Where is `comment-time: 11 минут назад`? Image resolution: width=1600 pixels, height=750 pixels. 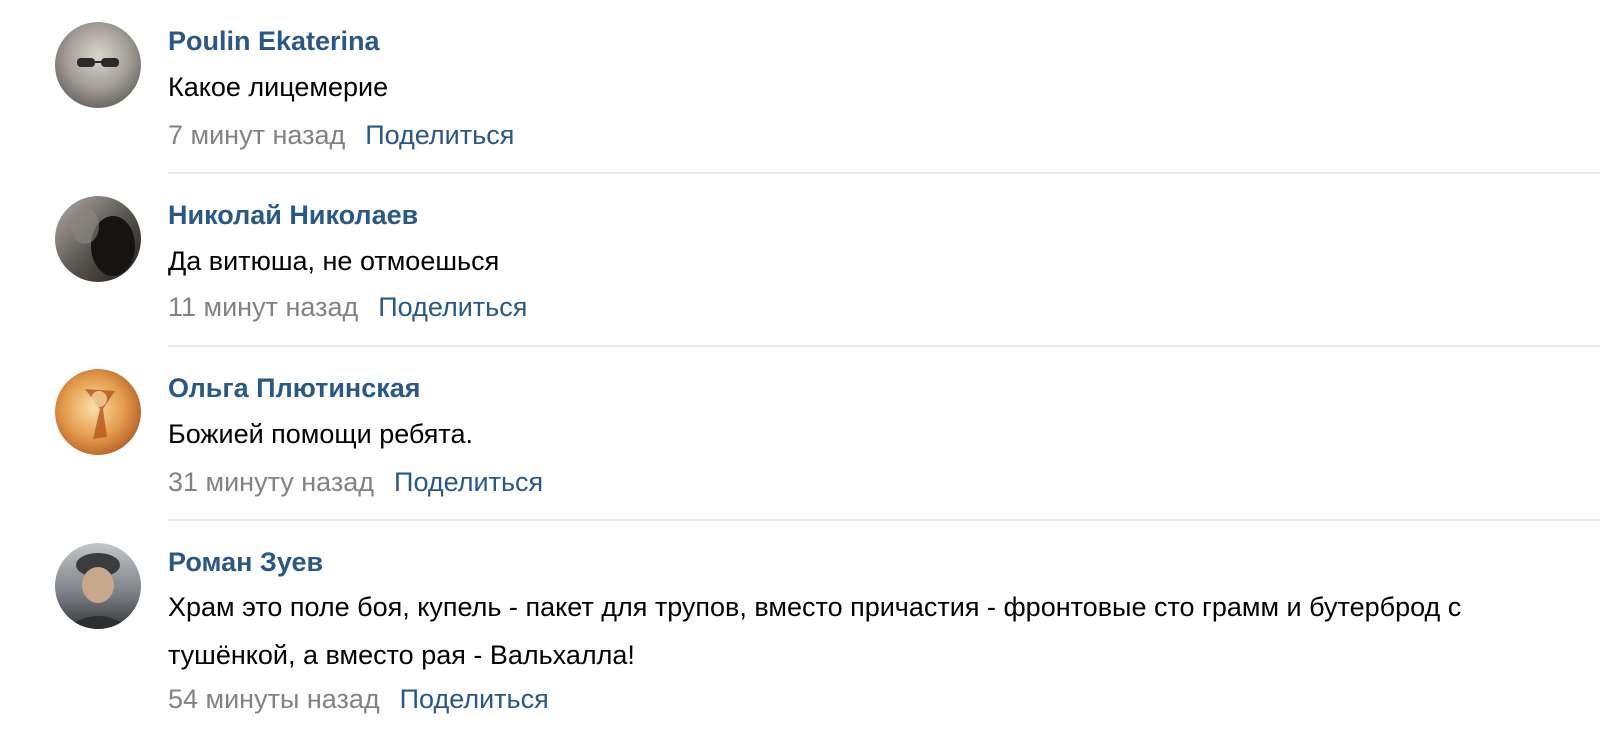
comment-time: 11 минут назад is located at coordinates (263, 307).